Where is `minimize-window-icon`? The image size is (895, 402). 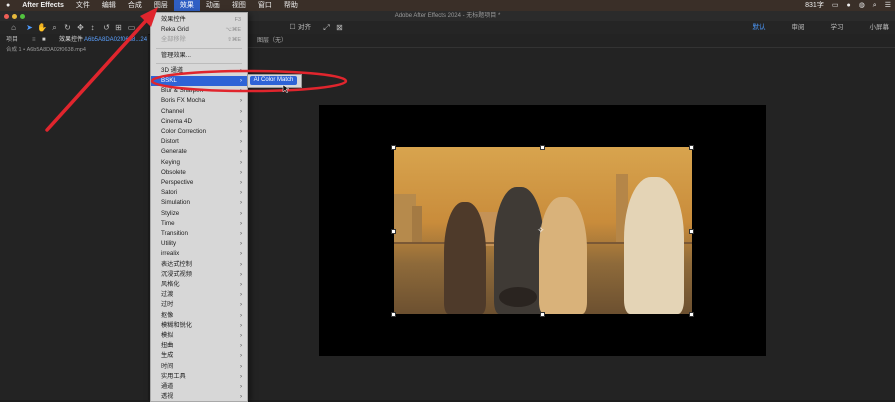 minimize-window-icon is located at coordinates (14, 16).